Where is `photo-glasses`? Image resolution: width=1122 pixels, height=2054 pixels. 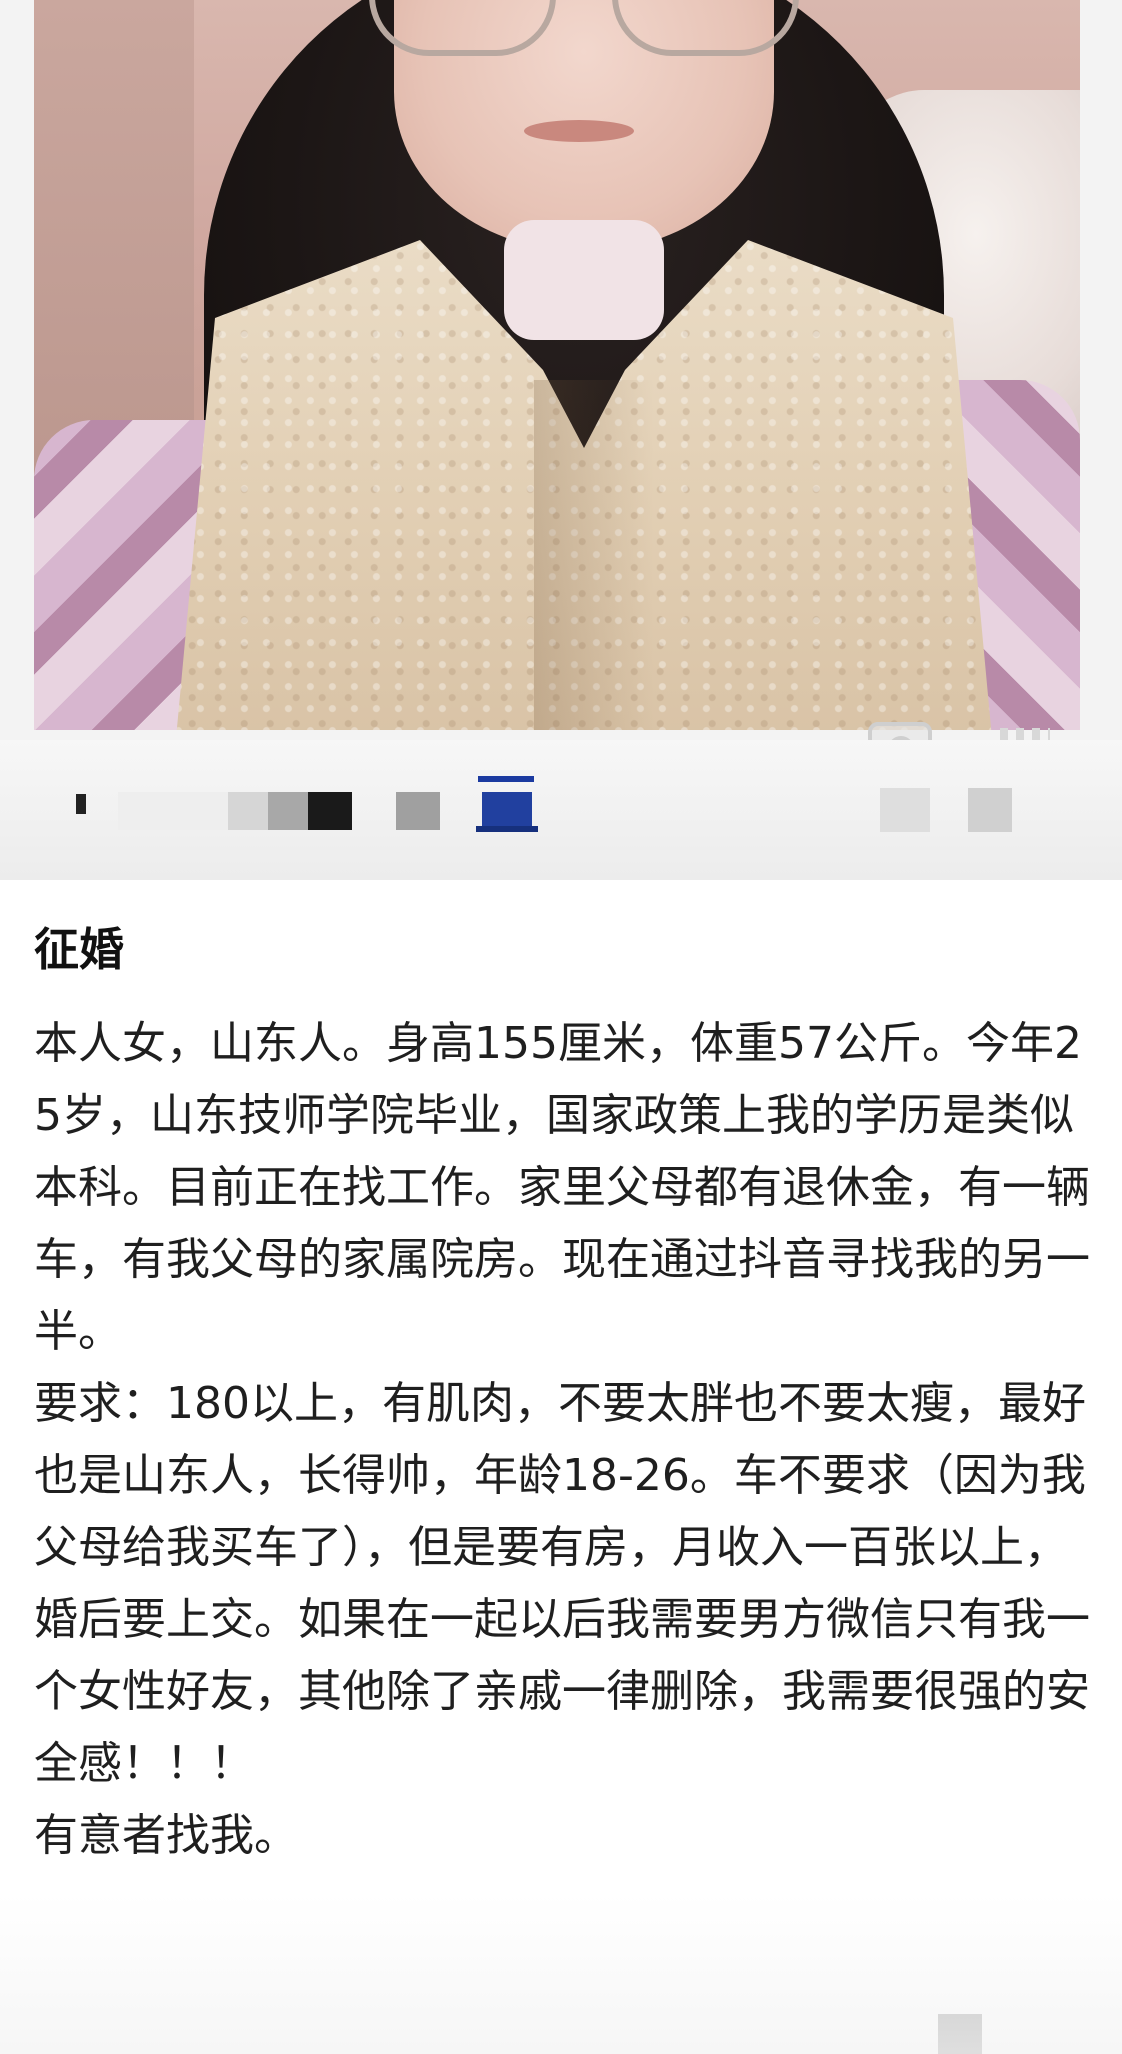
photo-glasses is located at coordinates (584, 35).